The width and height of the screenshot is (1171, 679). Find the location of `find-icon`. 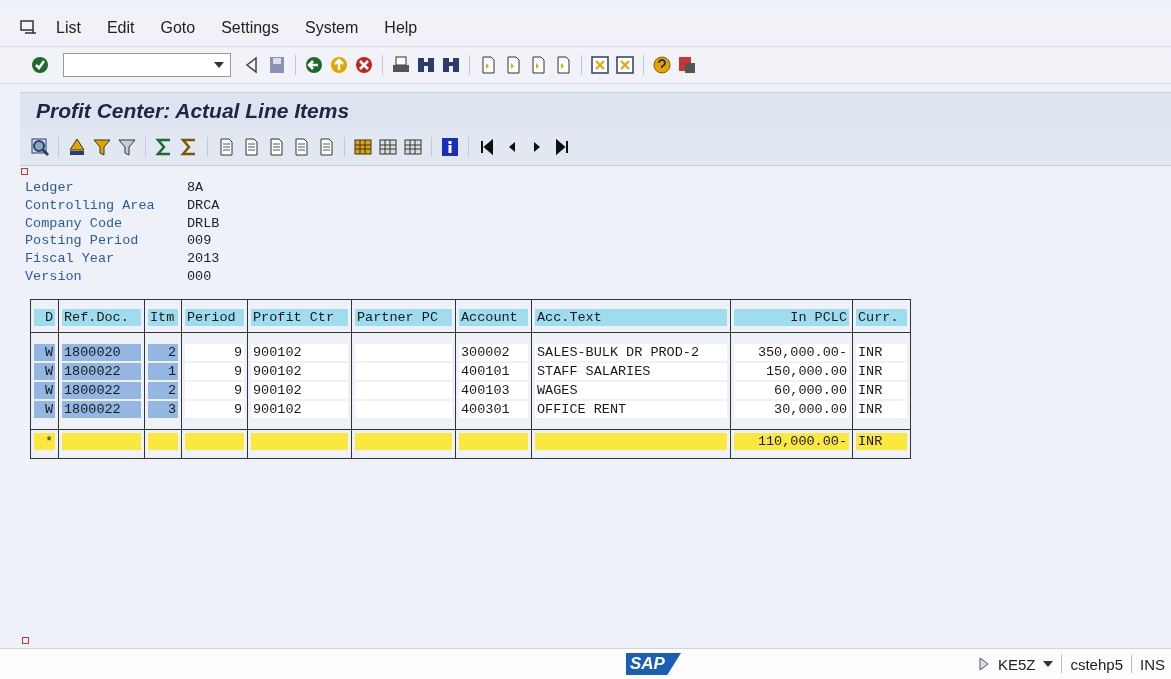

find-icon is located at coordinates (426, 65).